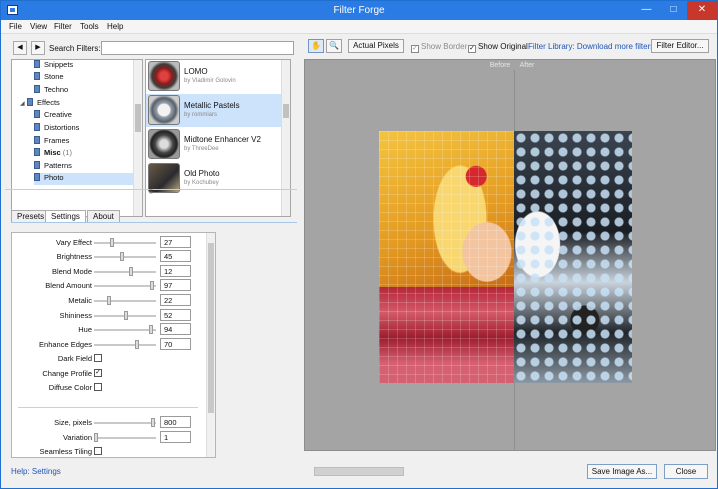 This screenshot has width=718, height=489. What do you see at coordinates (53, 167) in the screenshot?
I see `tree-item-patterns: Patterns` at bounding box center [53, 167].